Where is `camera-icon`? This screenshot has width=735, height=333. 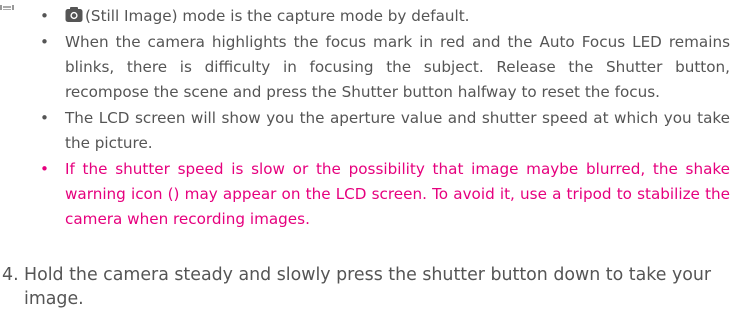 camera-icon is located at coordinates (74, 14).